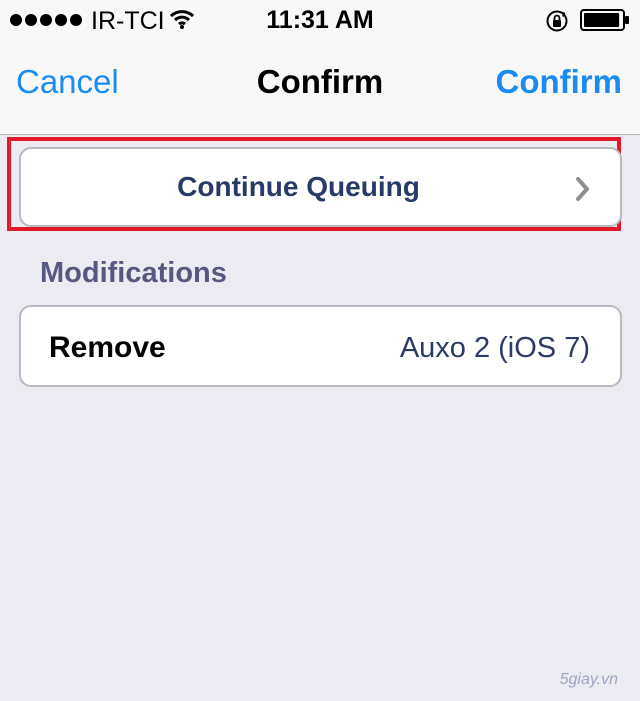 This screenshot has height=701, width=640. I want to click on watermark-logo: 5giay.vn, so click(588, 679).